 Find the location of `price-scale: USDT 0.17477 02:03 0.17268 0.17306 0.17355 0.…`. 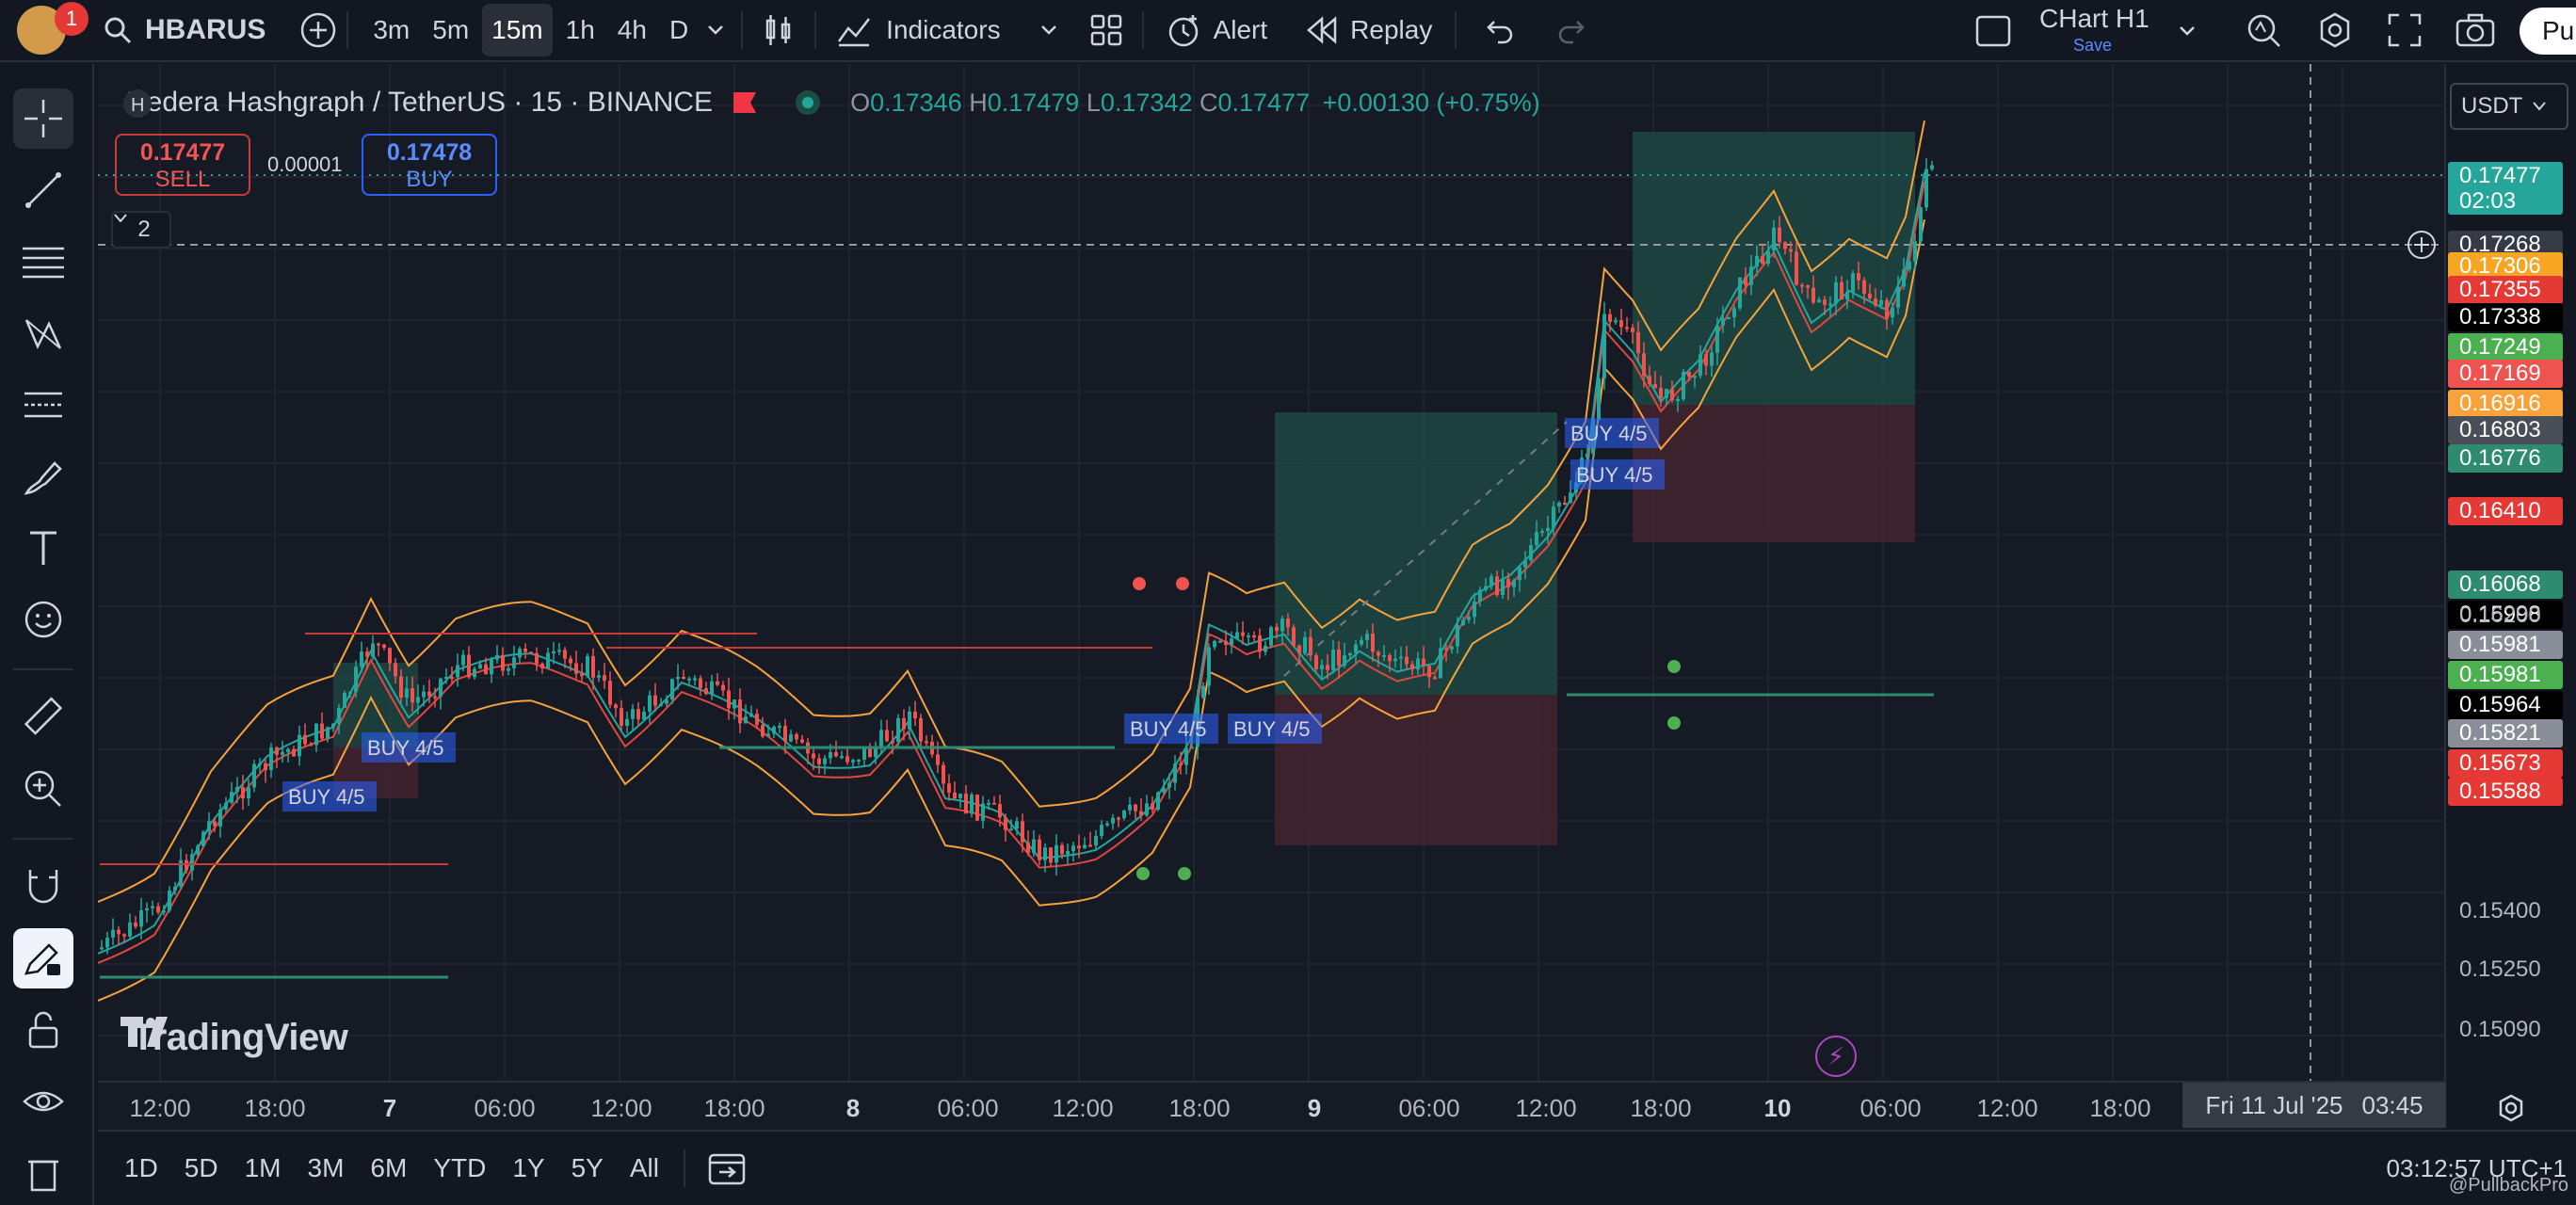

price-scale: USDT 0.17477 02:03 0.17268 0.17306 0.17355 0.… is located at coordinates (2510, 578).